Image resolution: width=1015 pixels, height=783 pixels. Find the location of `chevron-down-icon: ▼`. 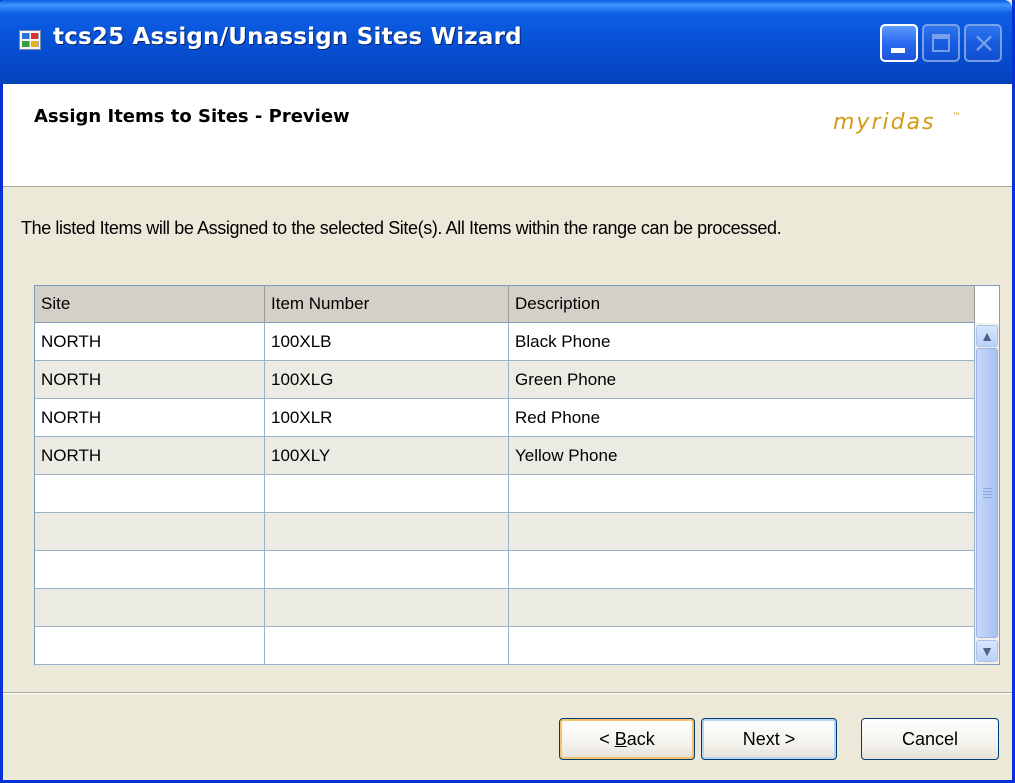

chevron-down-icon: ▼ is located at coordinates (987, 651).